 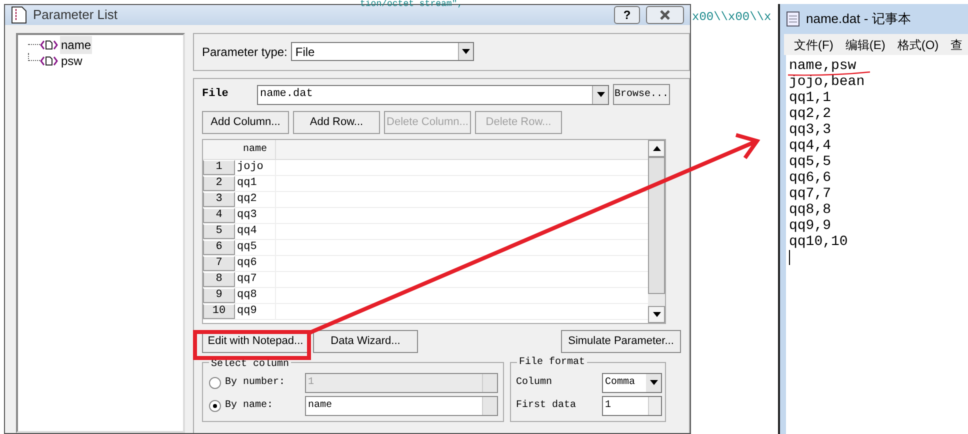 I want to click on field-label: File, so click(x=216, y=94).